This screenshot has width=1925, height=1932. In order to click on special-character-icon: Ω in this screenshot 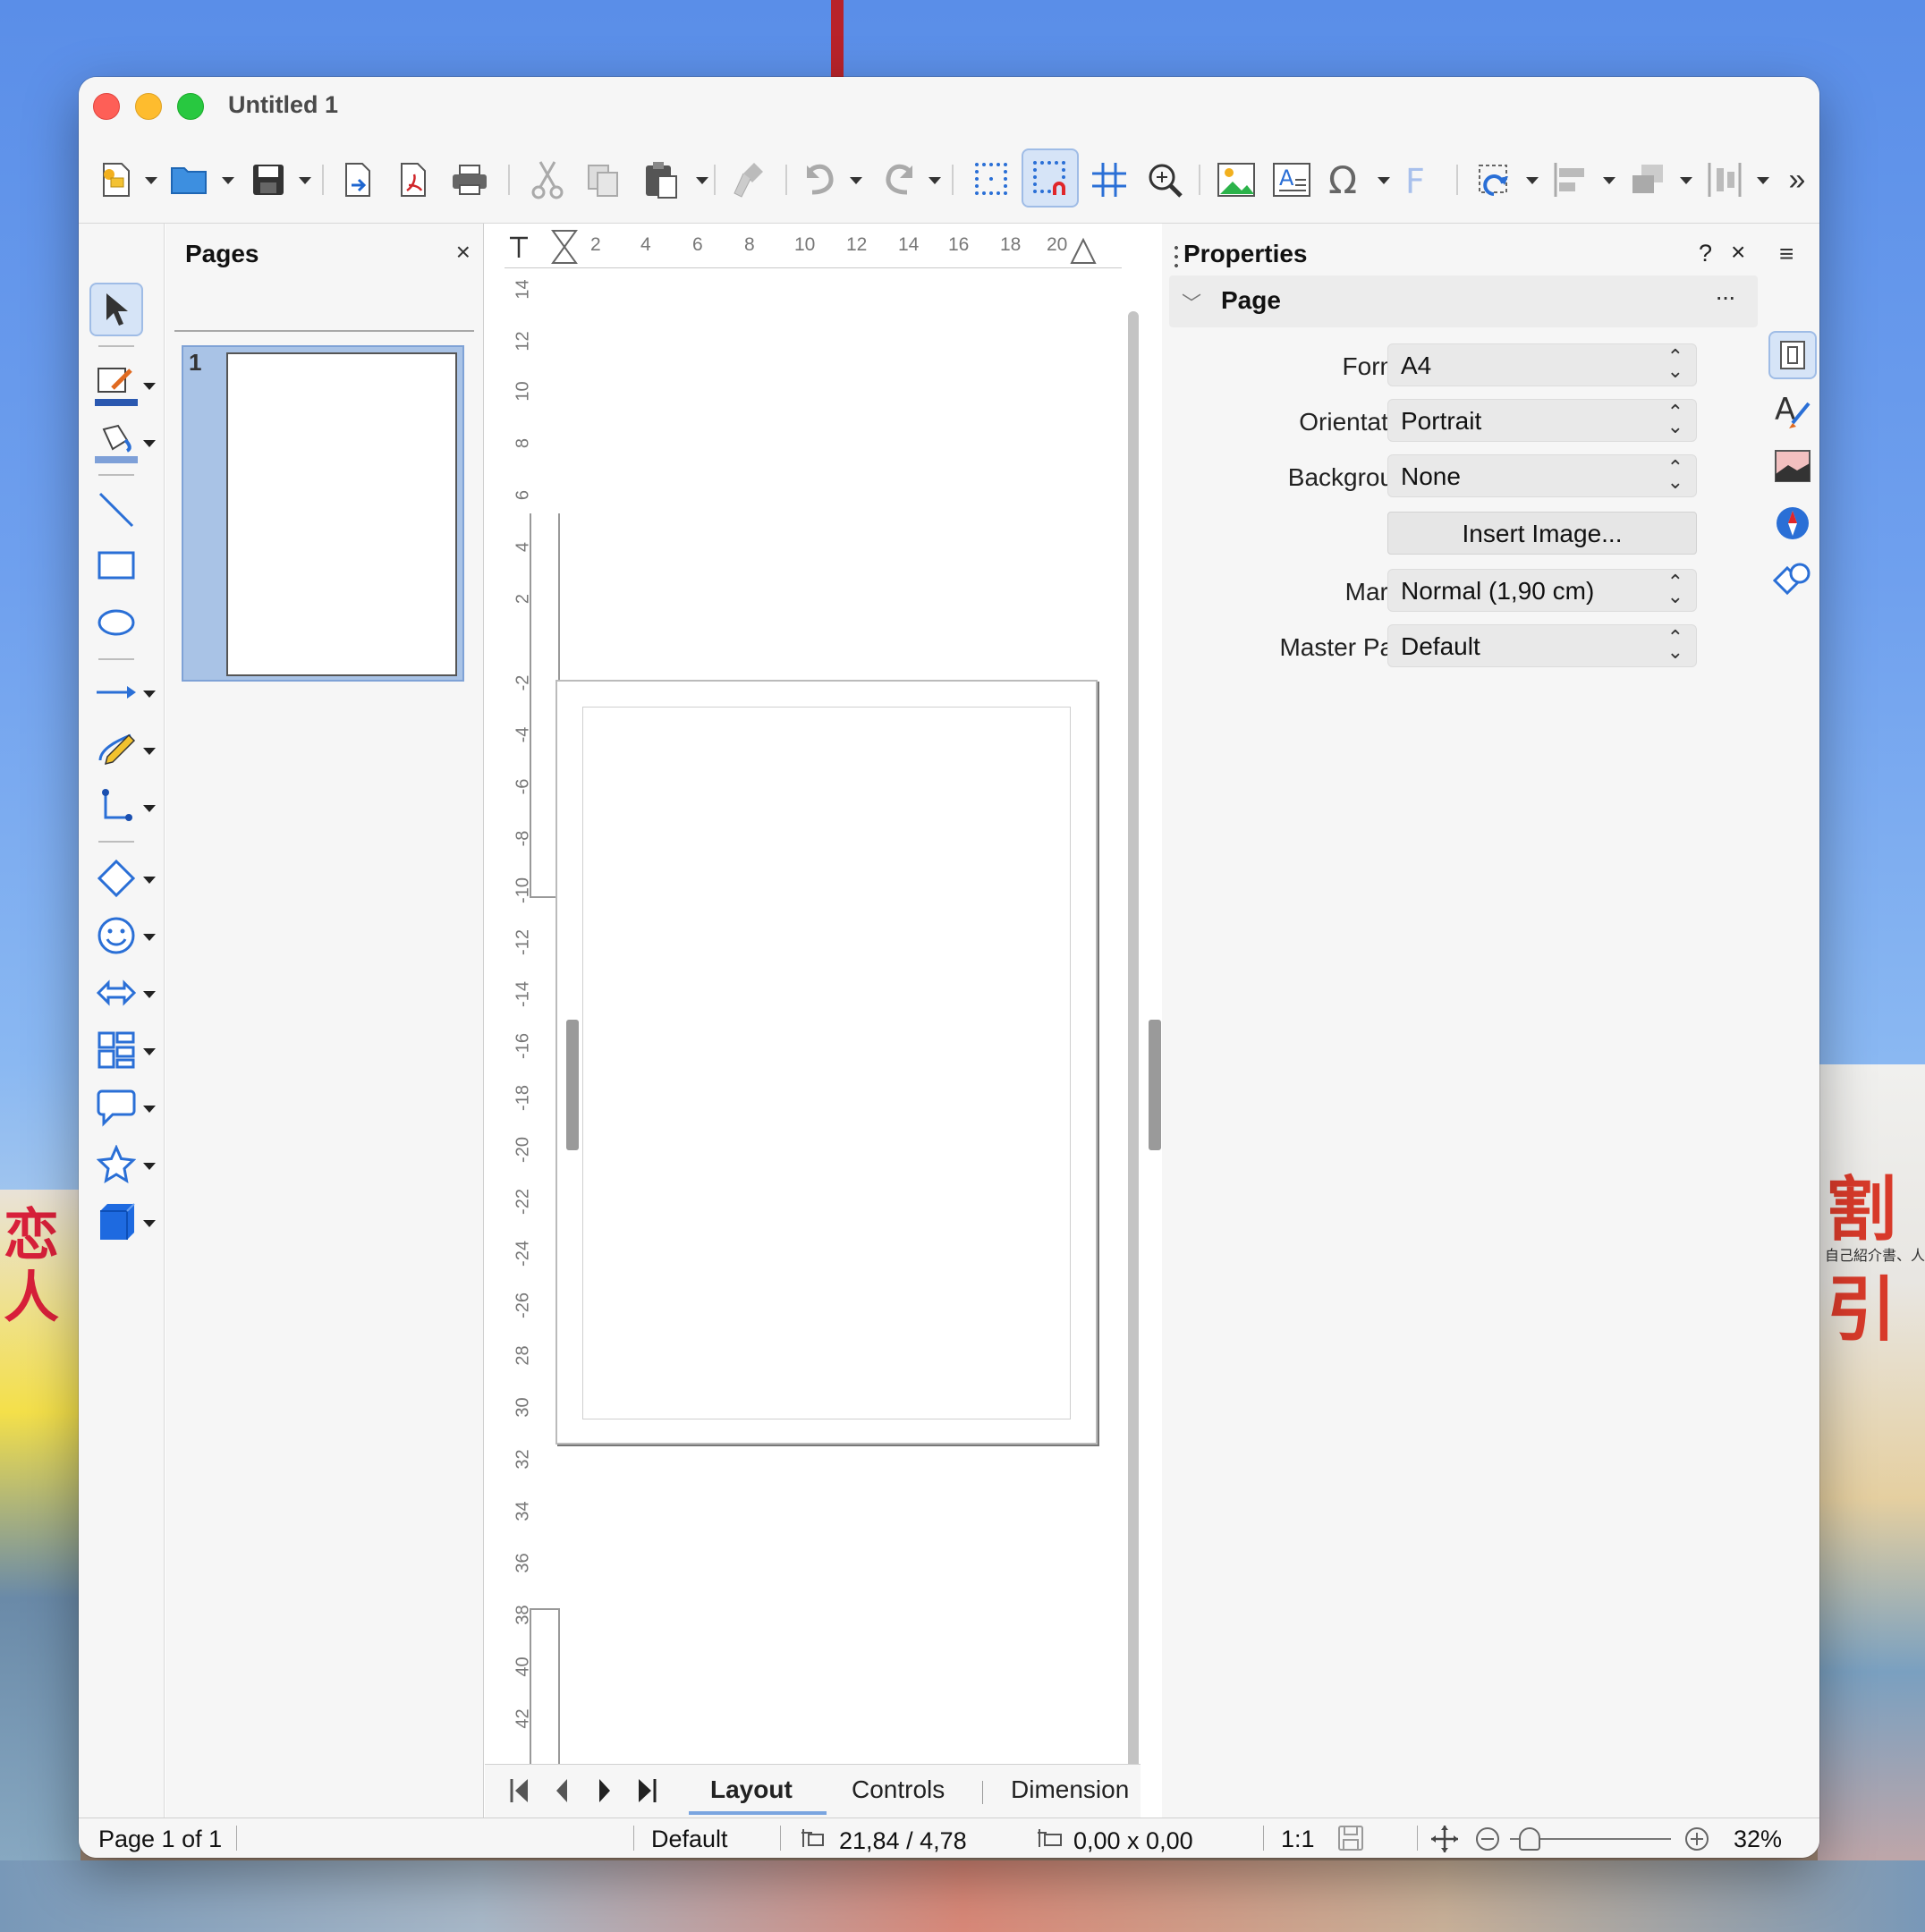, I will do `click(1345, 180)`.